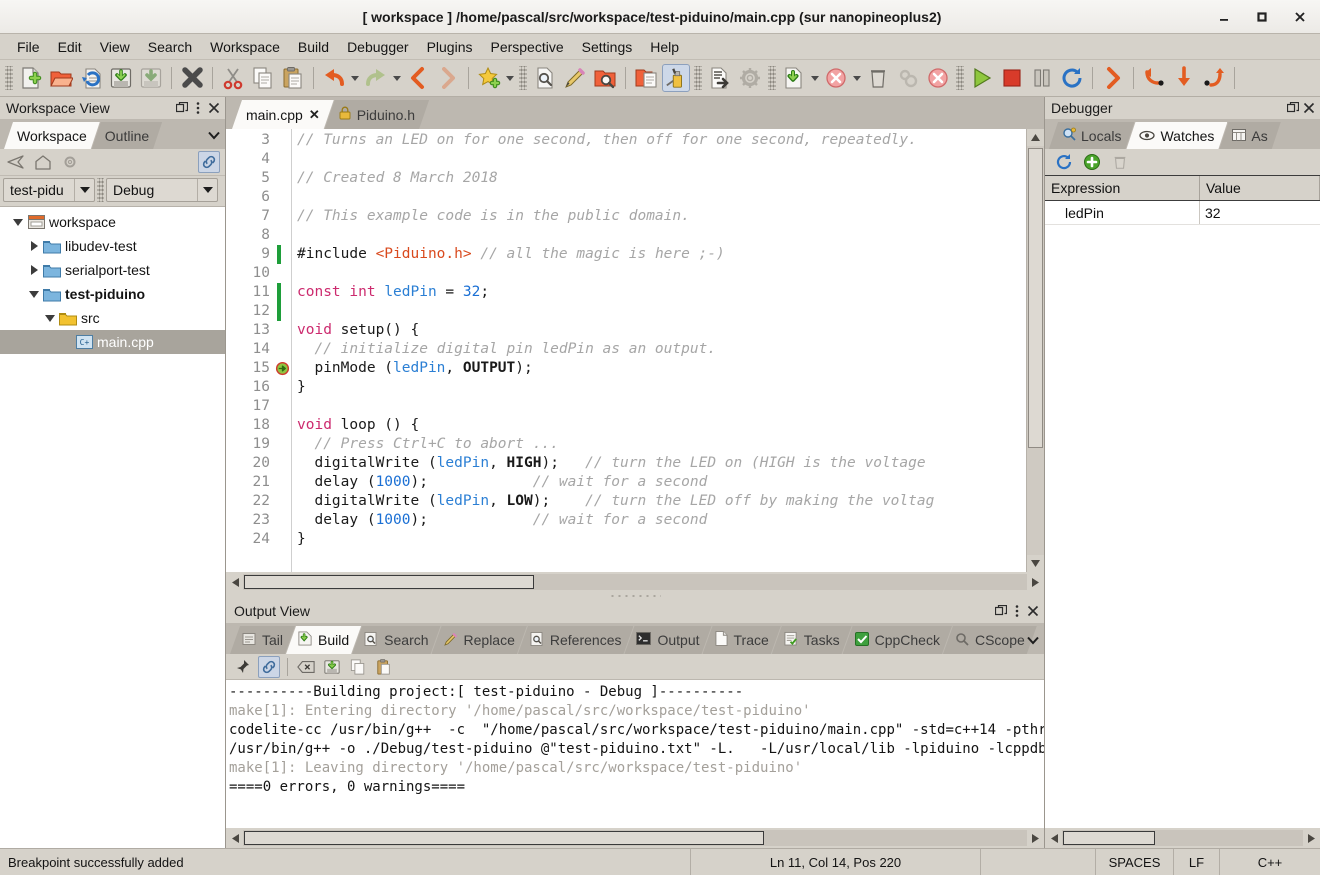 The image size is (1320, 875). What do you see at coordinates (1249, 135) in the screenshot?
I see `debugger-tab-asm: As` at bounding box center [1249, 135].